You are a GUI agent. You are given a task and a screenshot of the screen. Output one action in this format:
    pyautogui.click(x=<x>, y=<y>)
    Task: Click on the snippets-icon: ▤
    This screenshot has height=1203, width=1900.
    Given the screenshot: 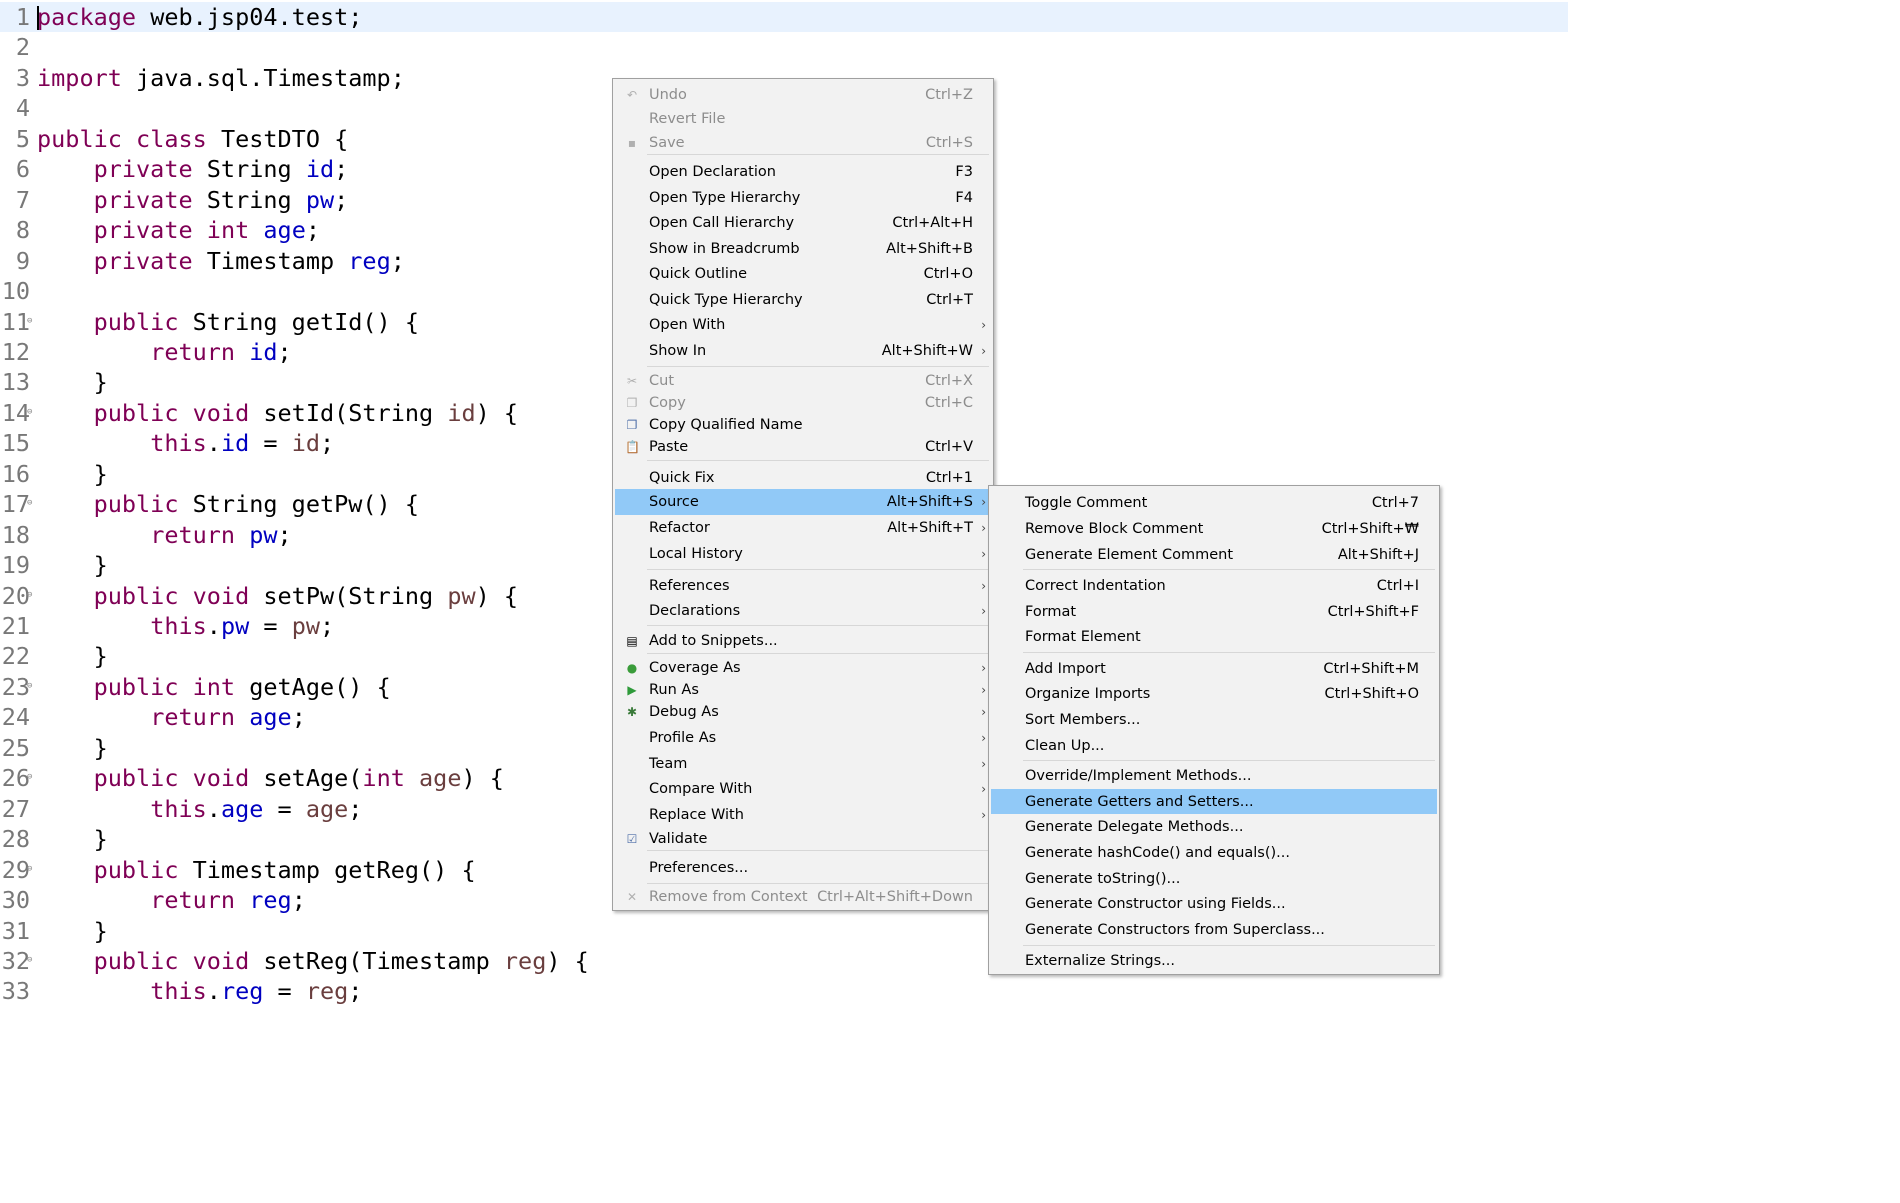 What is the action you would take?
    pyautogui.click(x=632, y=641)
    